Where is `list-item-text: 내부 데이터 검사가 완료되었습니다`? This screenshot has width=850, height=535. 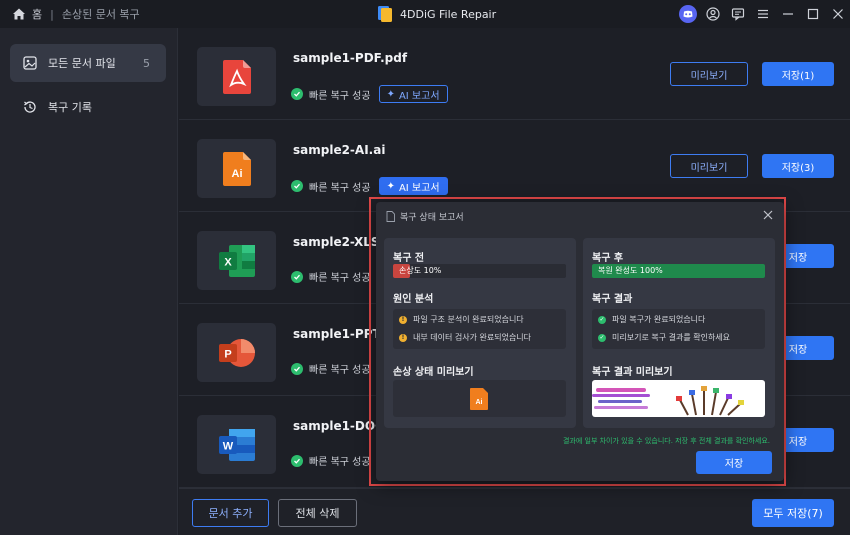 list-item-text: 내부 데이터 검사가 완료되었습니다 is located at coordinates (472, 337).